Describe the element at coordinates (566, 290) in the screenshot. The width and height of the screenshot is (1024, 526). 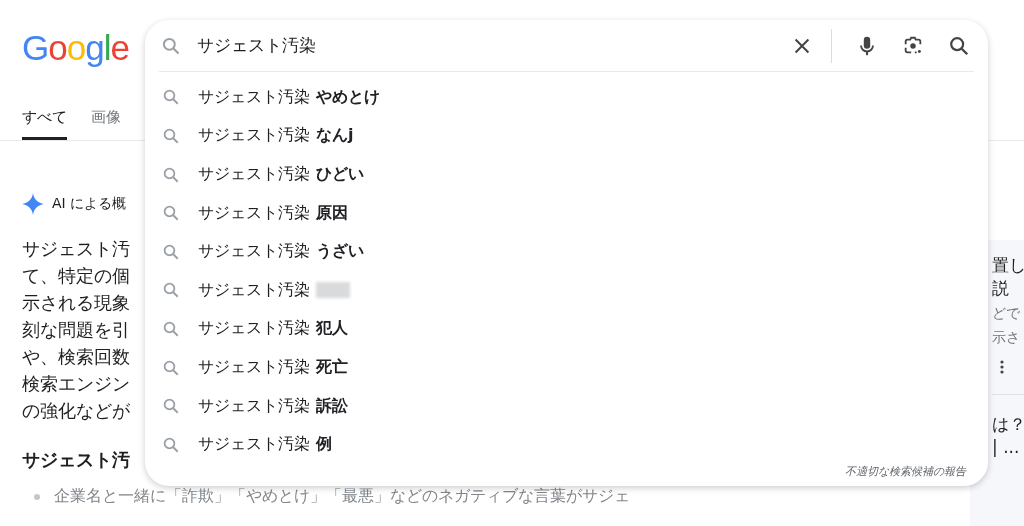
I see `suggestion-item: サジェスト汚染` at that location.